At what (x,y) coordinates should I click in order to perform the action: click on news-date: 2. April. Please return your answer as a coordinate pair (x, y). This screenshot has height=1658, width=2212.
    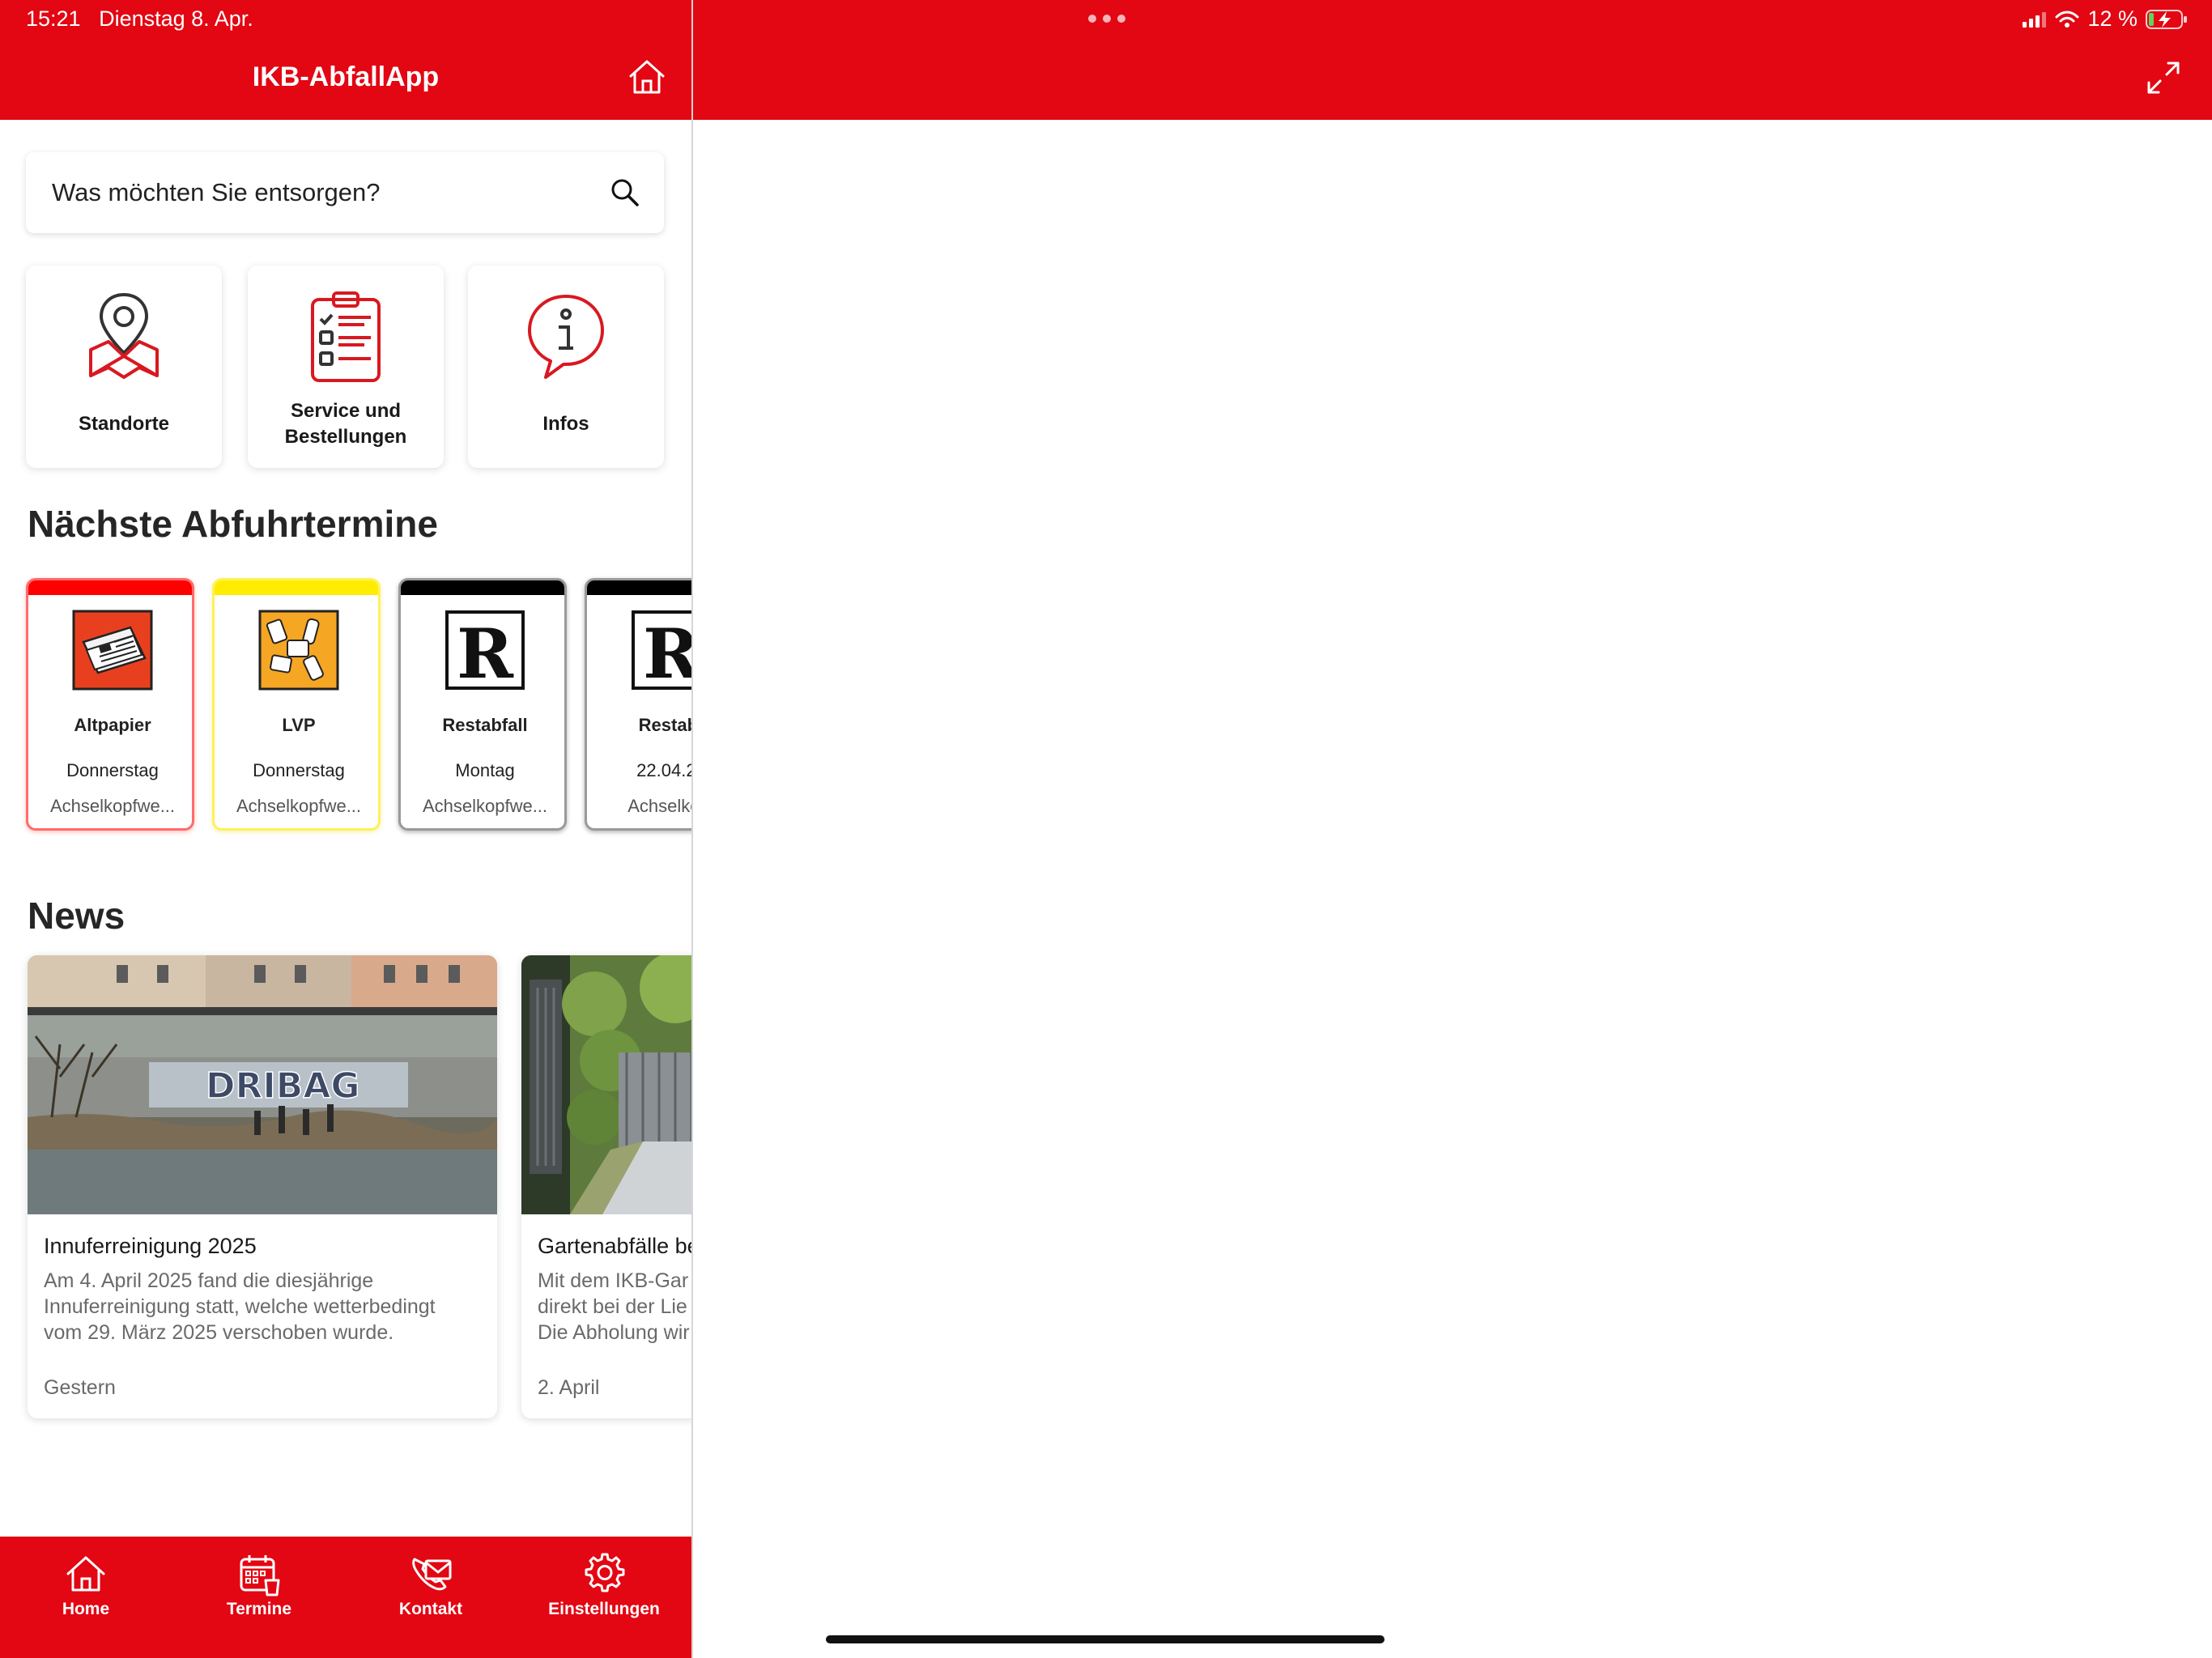
    Looking at the image, I should click on (569, 1387).